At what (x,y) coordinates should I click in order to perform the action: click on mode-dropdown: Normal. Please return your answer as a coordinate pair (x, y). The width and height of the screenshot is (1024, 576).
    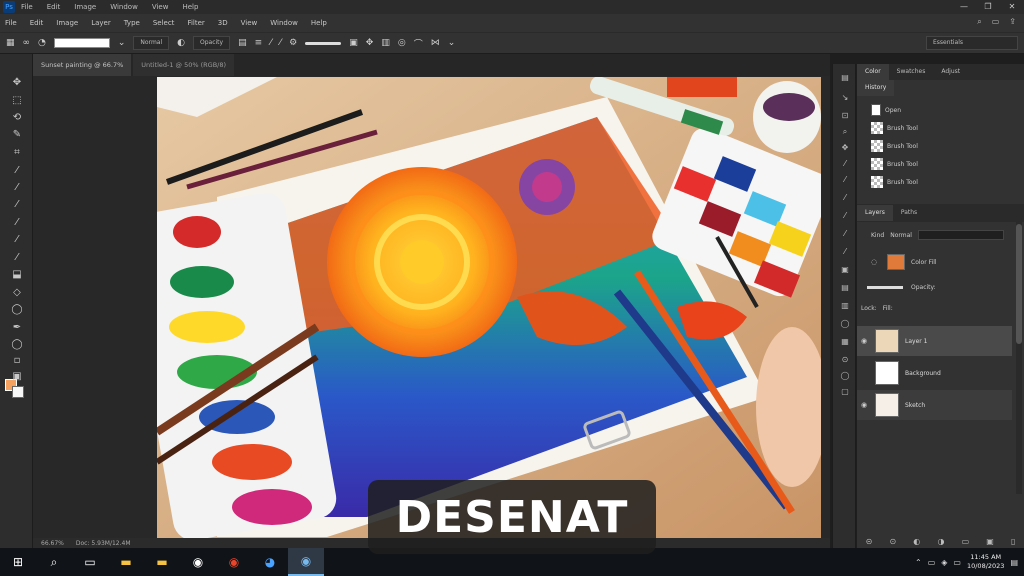
    Looking at the image, I should click on (151, 43).